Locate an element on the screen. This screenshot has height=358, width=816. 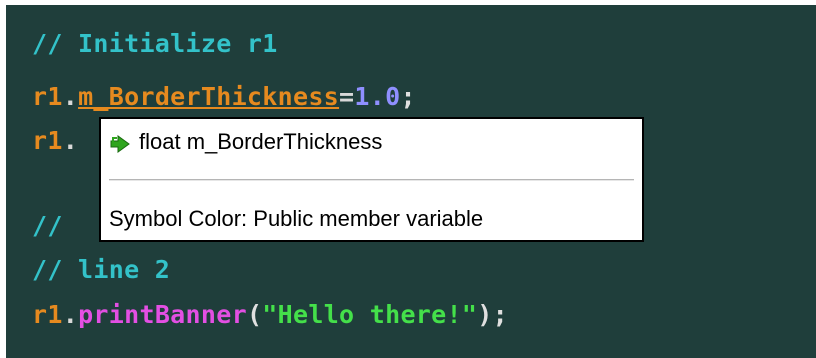
tooltip-divider is located at coordinates (371, 180).